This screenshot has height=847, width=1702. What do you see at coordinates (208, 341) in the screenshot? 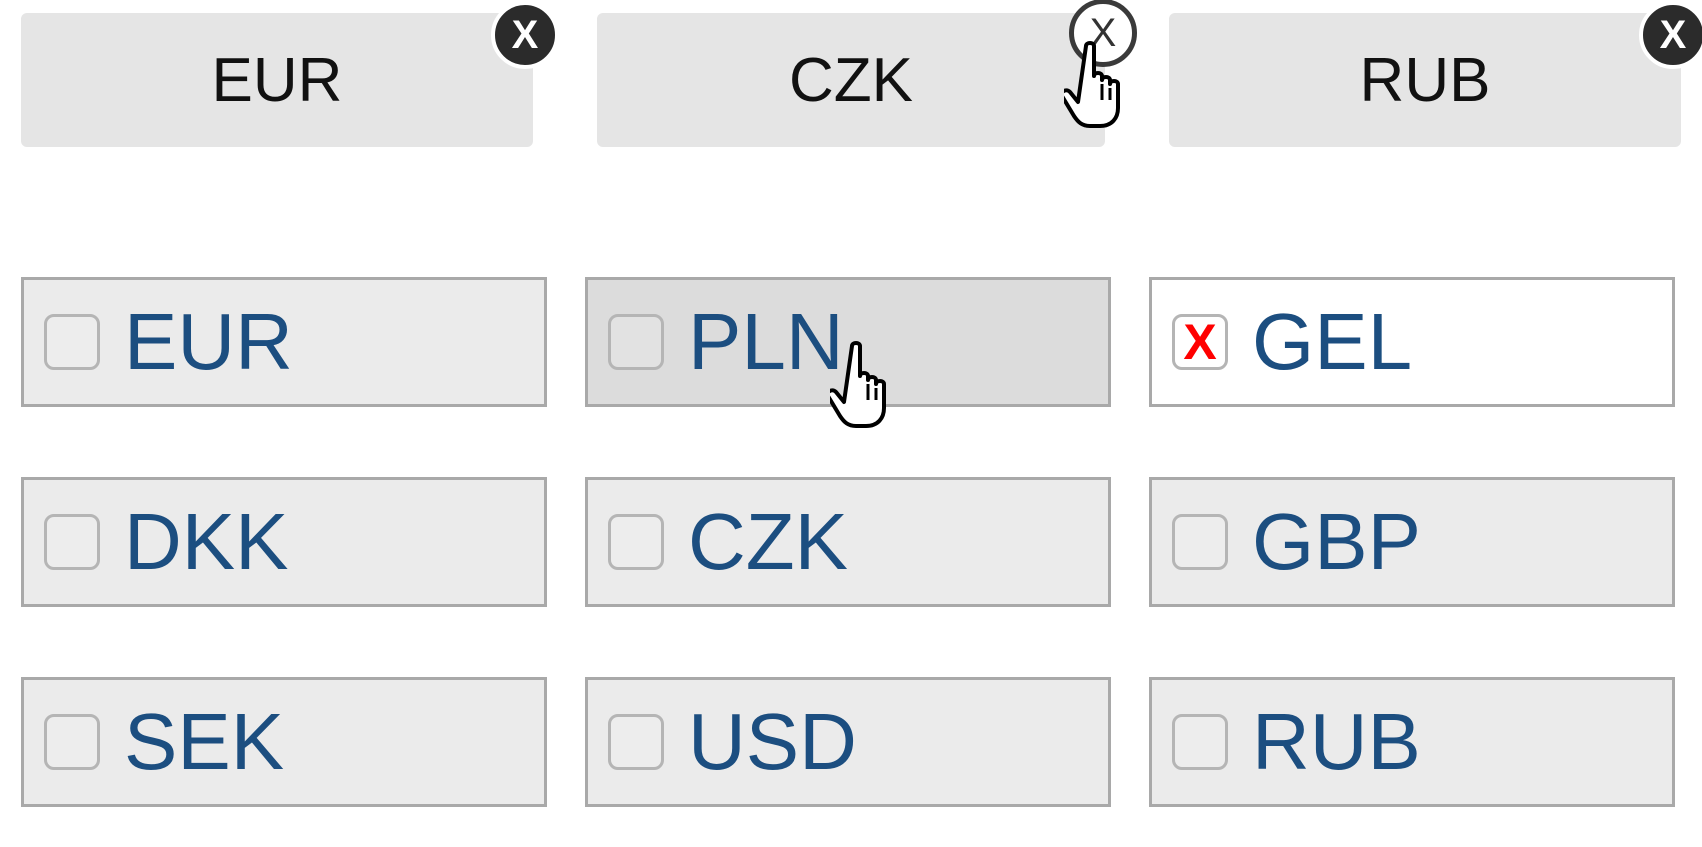
I see `option-label: EUR` at bounding box center [208, 341].